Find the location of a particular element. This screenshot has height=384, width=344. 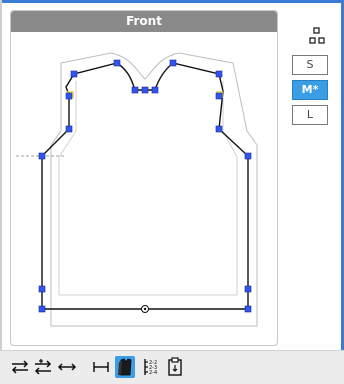

handle-armhole-left-mid is located at coordinates (69, 96).